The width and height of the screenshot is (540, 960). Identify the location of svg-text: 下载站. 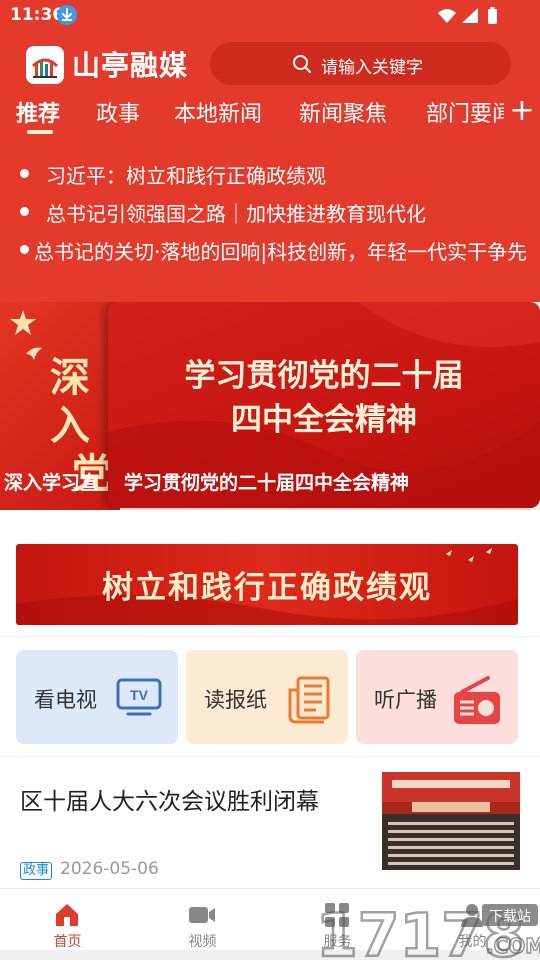
(510, 917).